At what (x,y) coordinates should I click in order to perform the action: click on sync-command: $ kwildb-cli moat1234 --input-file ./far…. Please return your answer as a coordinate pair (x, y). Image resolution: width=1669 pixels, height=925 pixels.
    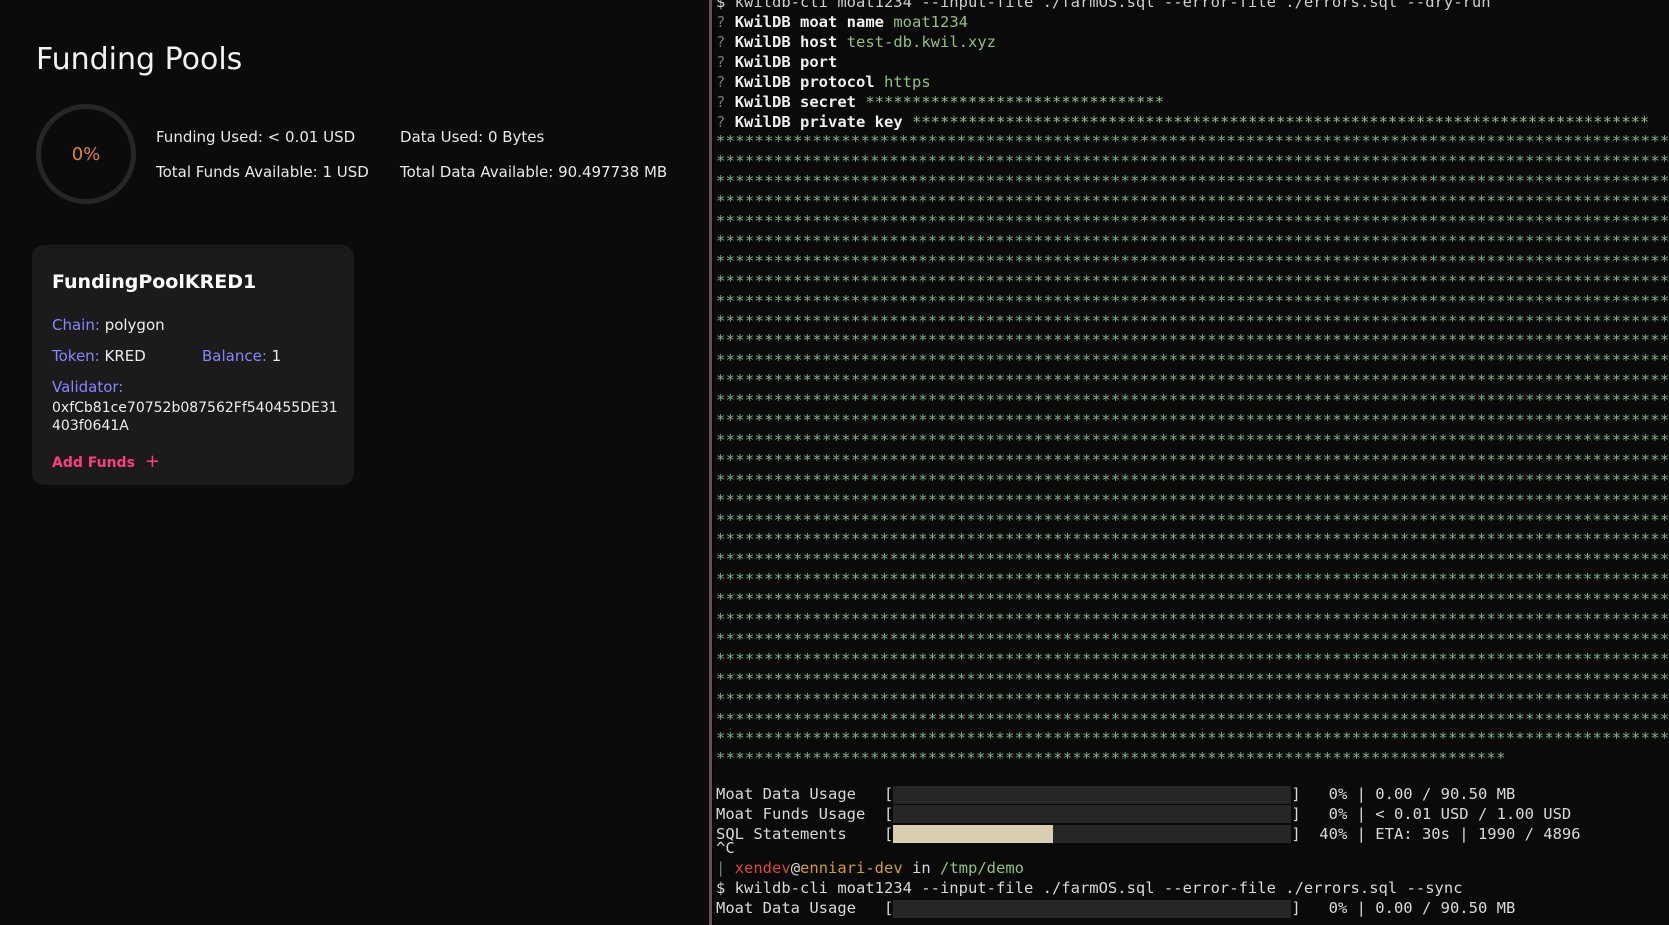
    Looking at the image, I should click on (1089, 888).